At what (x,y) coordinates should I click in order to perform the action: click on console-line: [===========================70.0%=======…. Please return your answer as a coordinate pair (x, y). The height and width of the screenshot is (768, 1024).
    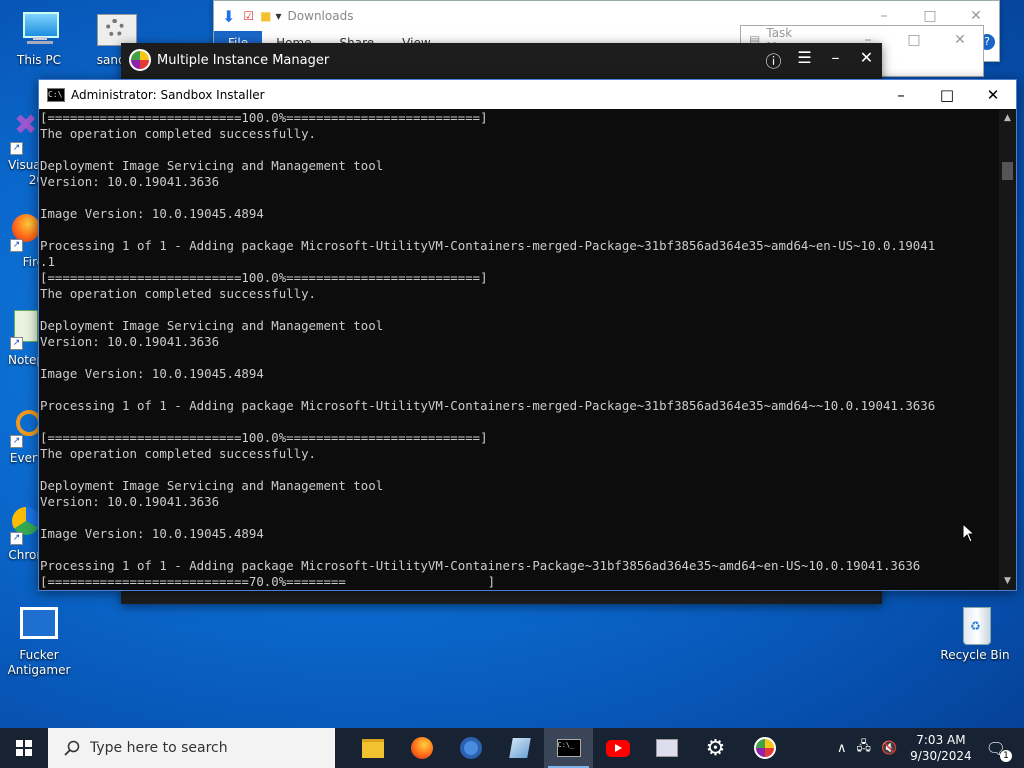
    Looking at the image, I should click on (268, 581).